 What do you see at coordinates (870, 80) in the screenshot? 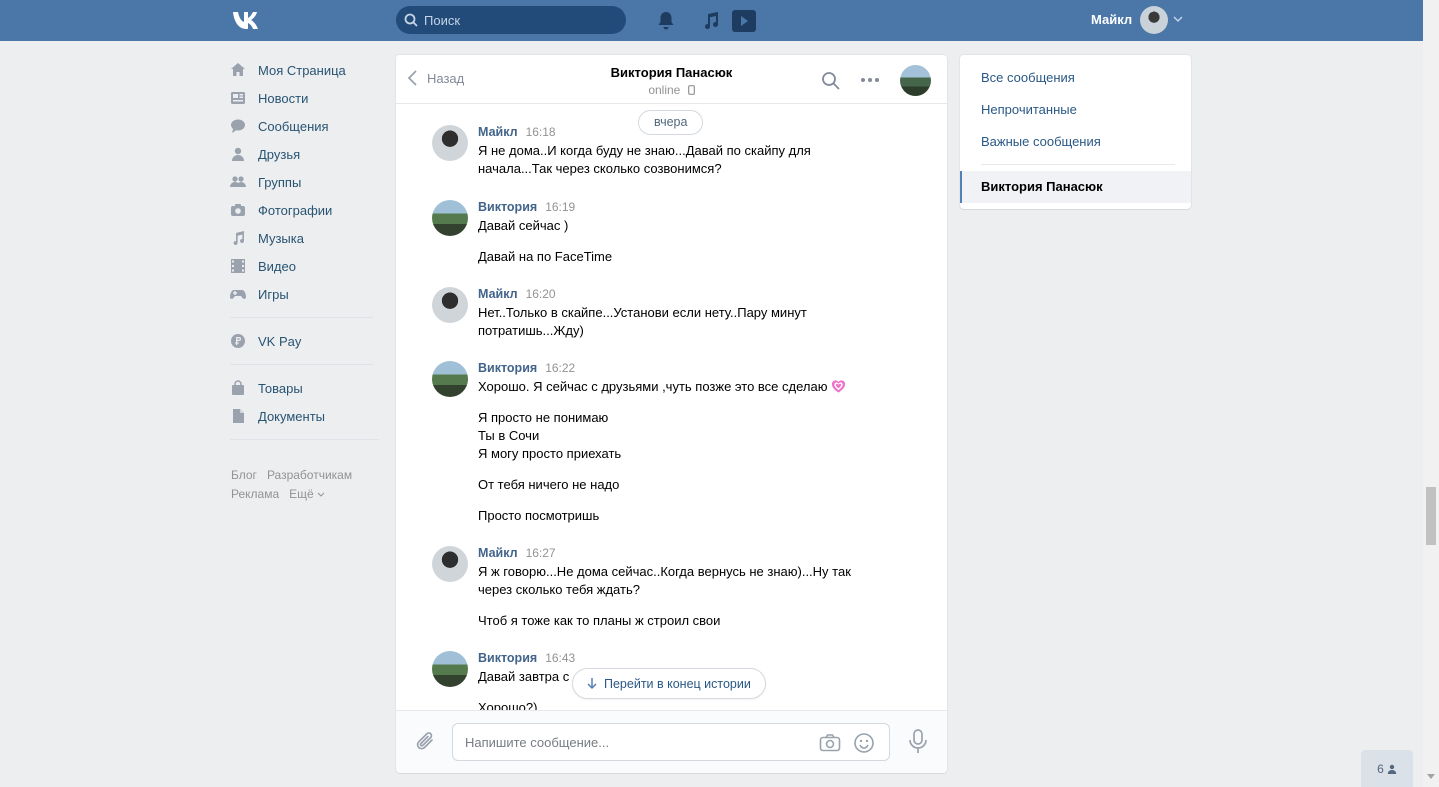
I see `more-icon` at bounding box center [870, 80].